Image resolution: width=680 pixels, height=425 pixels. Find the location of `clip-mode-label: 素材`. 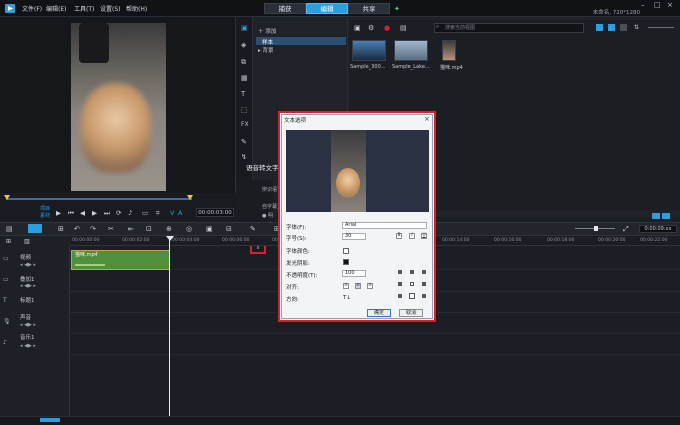

clip-mode-label: 素材 is located at coordinates (45, 215).